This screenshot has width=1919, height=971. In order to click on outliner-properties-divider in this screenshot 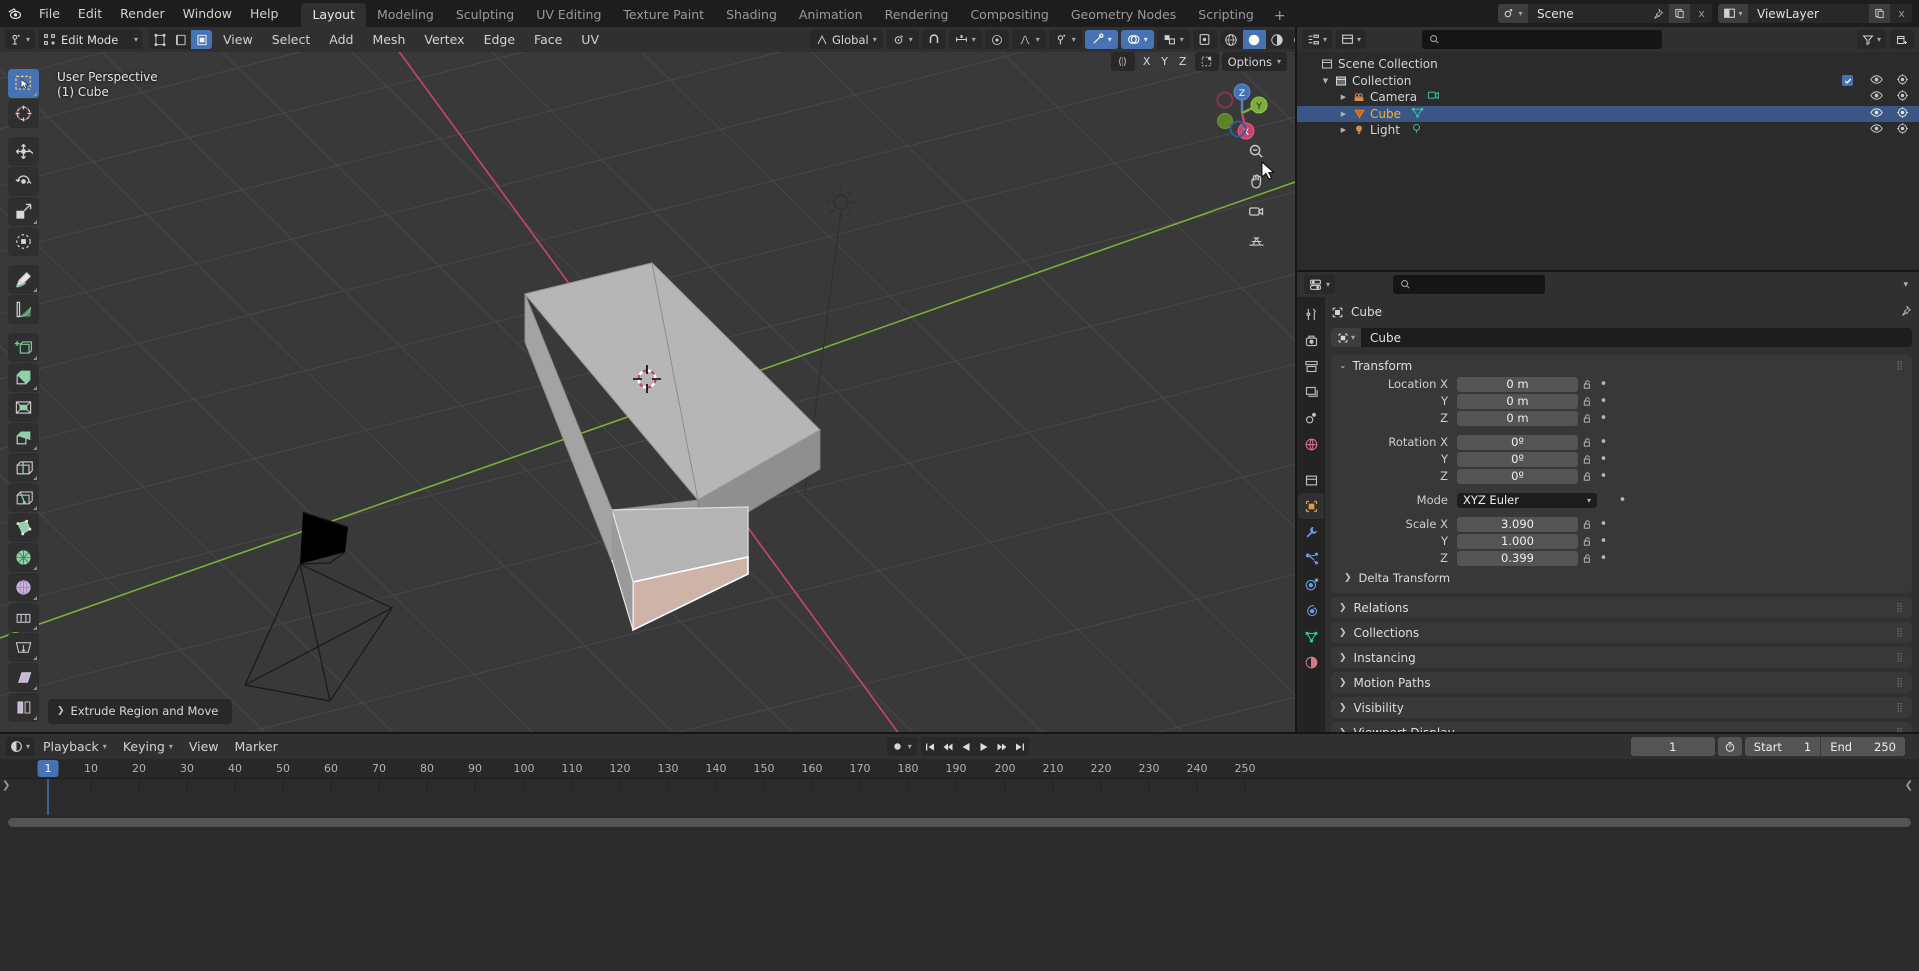, I will do `click(1608, 271)`.